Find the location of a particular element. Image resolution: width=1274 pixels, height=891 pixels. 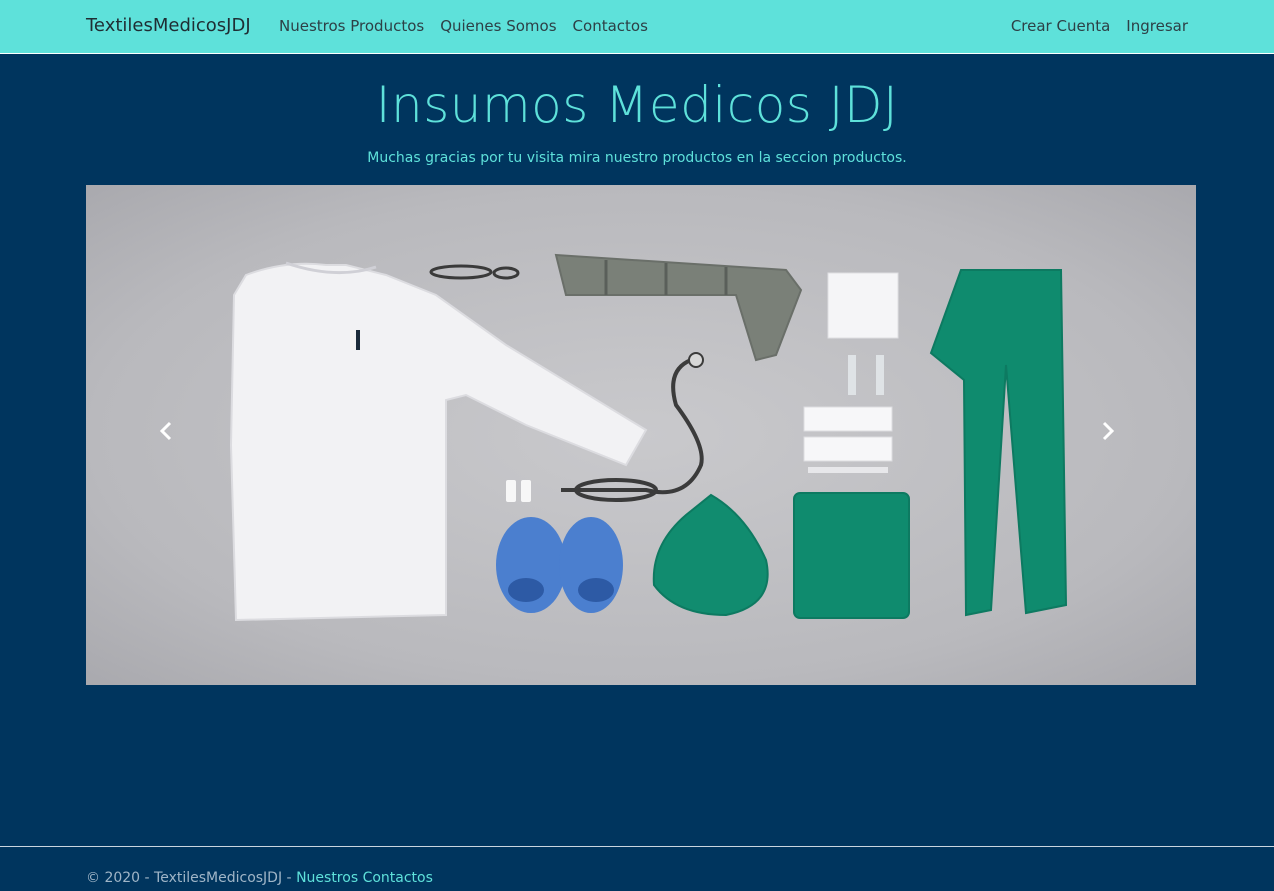

footer-divider is located at coordinates (637, 846).